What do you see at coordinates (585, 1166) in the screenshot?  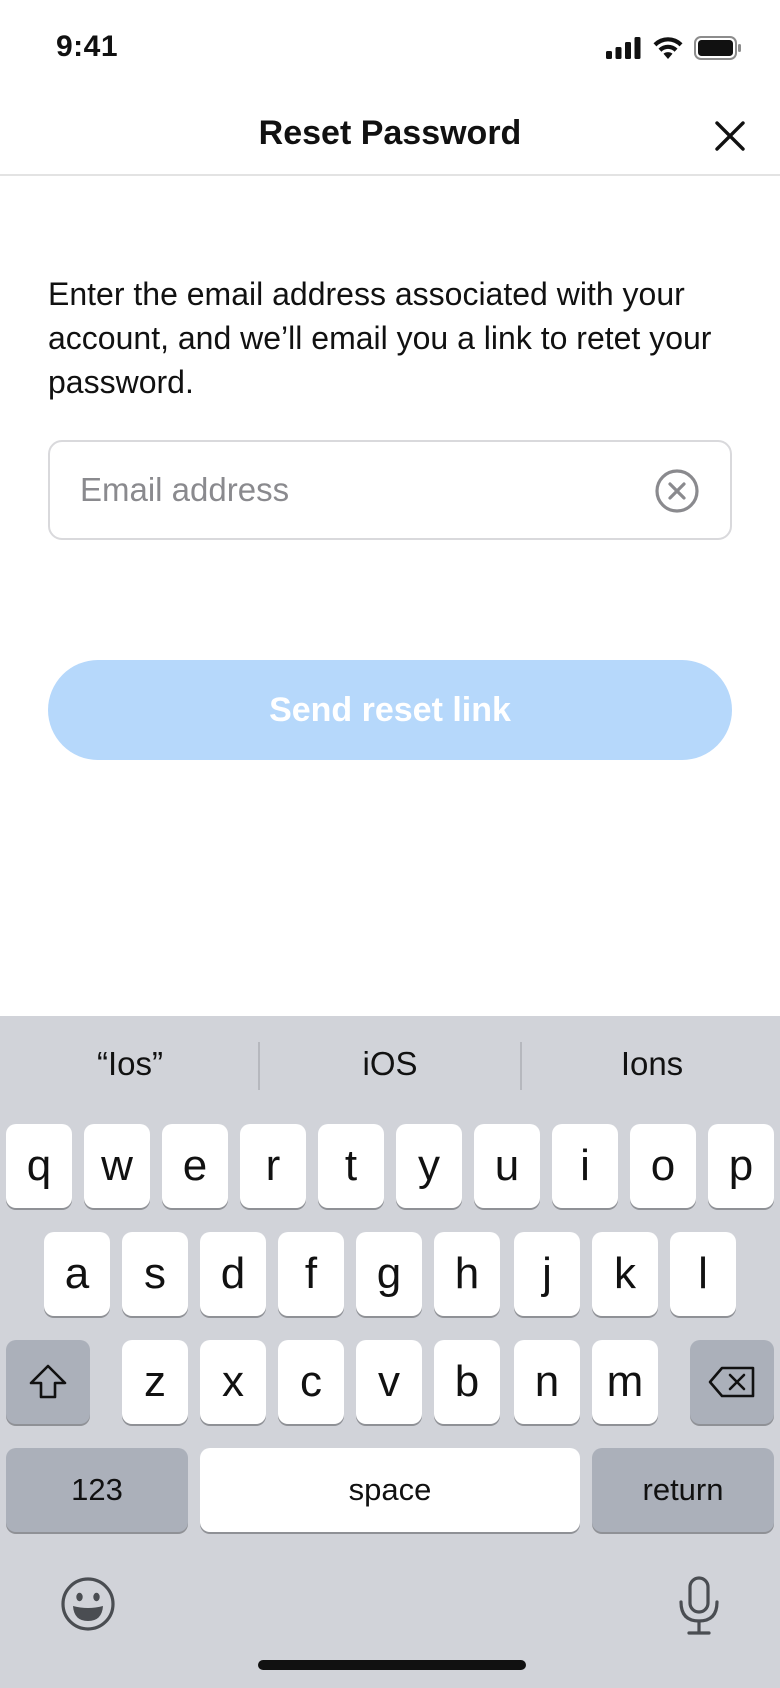 I see `key-i: i` at bounding box center [585, 1166].